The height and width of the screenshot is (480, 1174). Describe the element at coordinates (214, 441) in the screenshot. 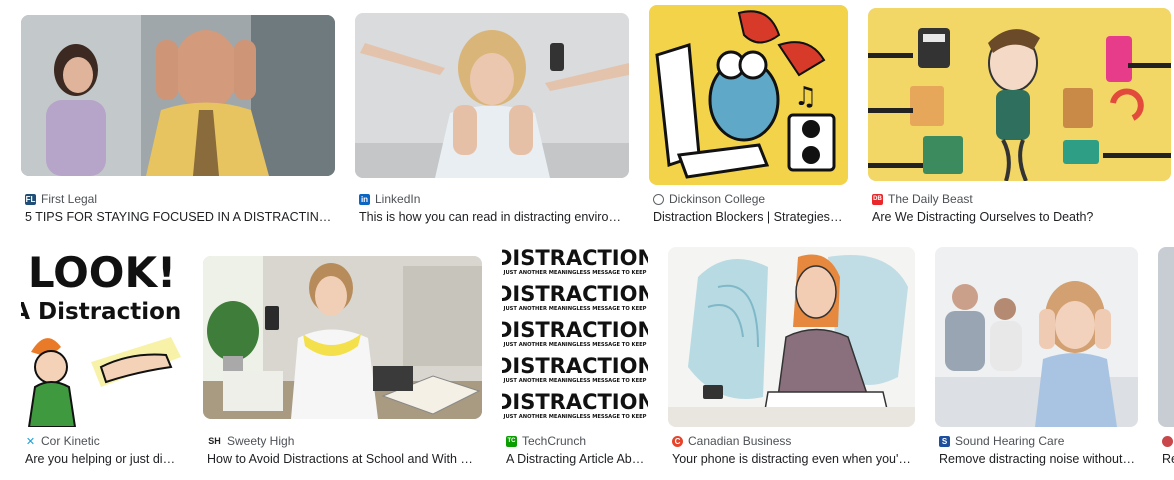

I see `sweety-high-favicon-icon: SH` at that location.